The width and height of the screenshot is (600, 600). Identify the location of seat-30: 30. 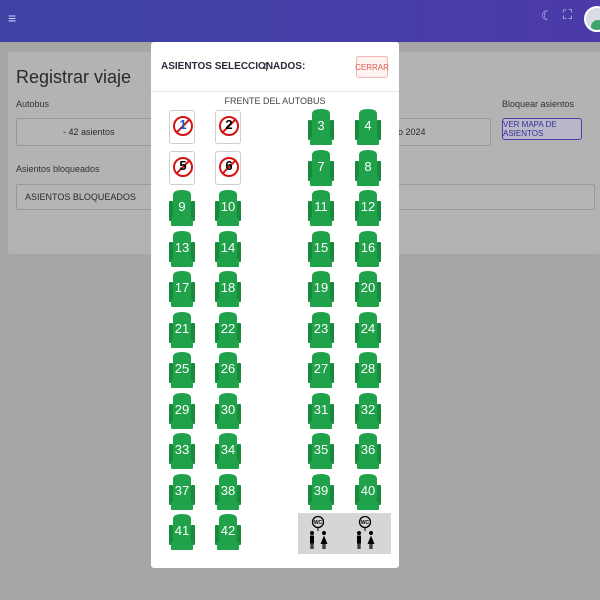
(228, 411).